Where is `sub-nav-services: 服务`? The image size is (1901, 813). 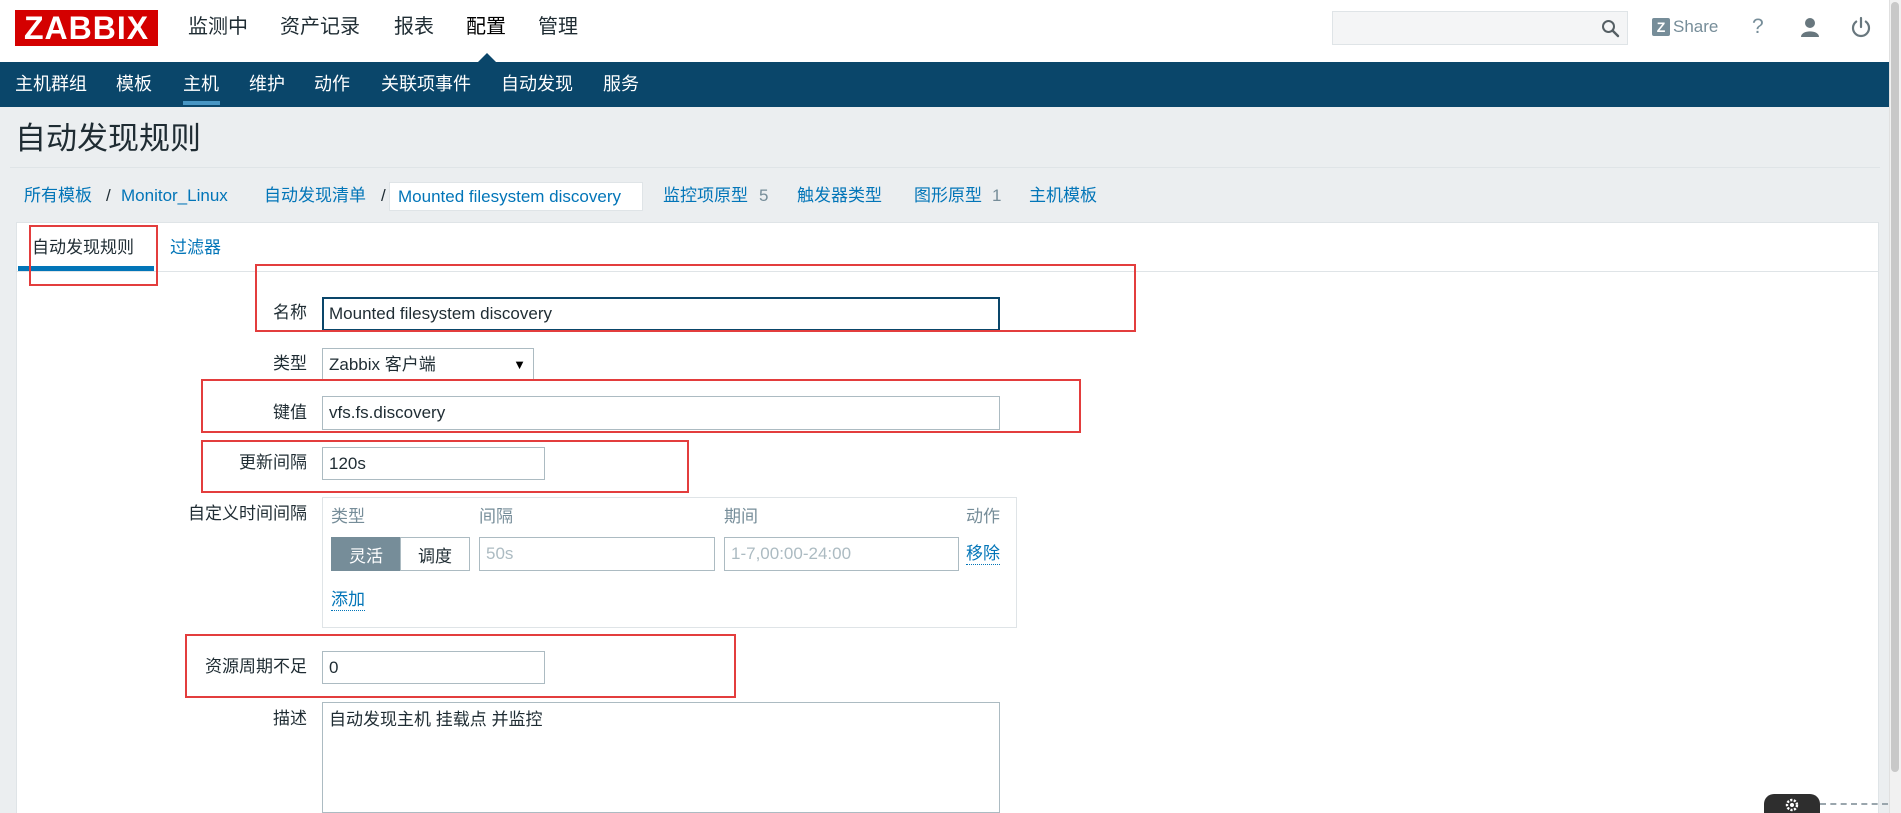 sub-nav-services: 服务 is located at coordinates (621, 84).